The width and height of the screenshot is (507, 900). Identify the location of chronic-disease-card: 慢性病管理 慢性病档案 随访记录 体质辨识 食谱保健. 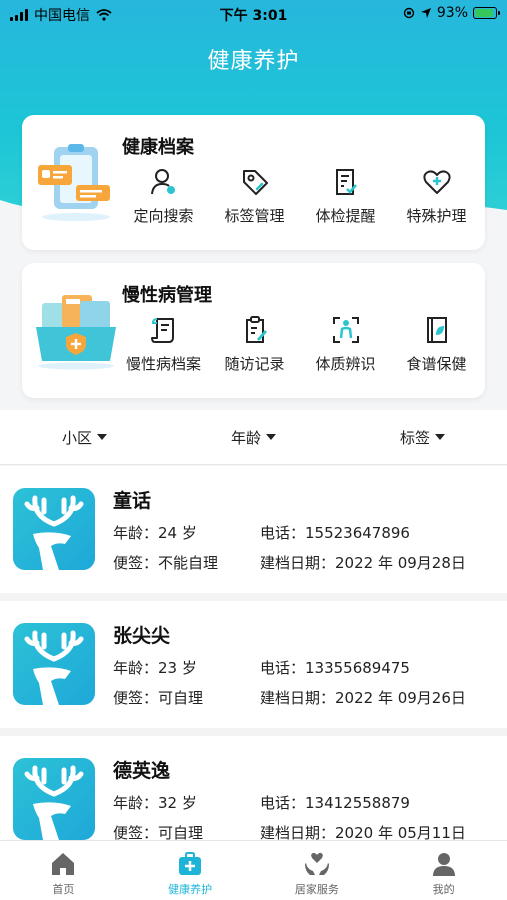
(253, 330).